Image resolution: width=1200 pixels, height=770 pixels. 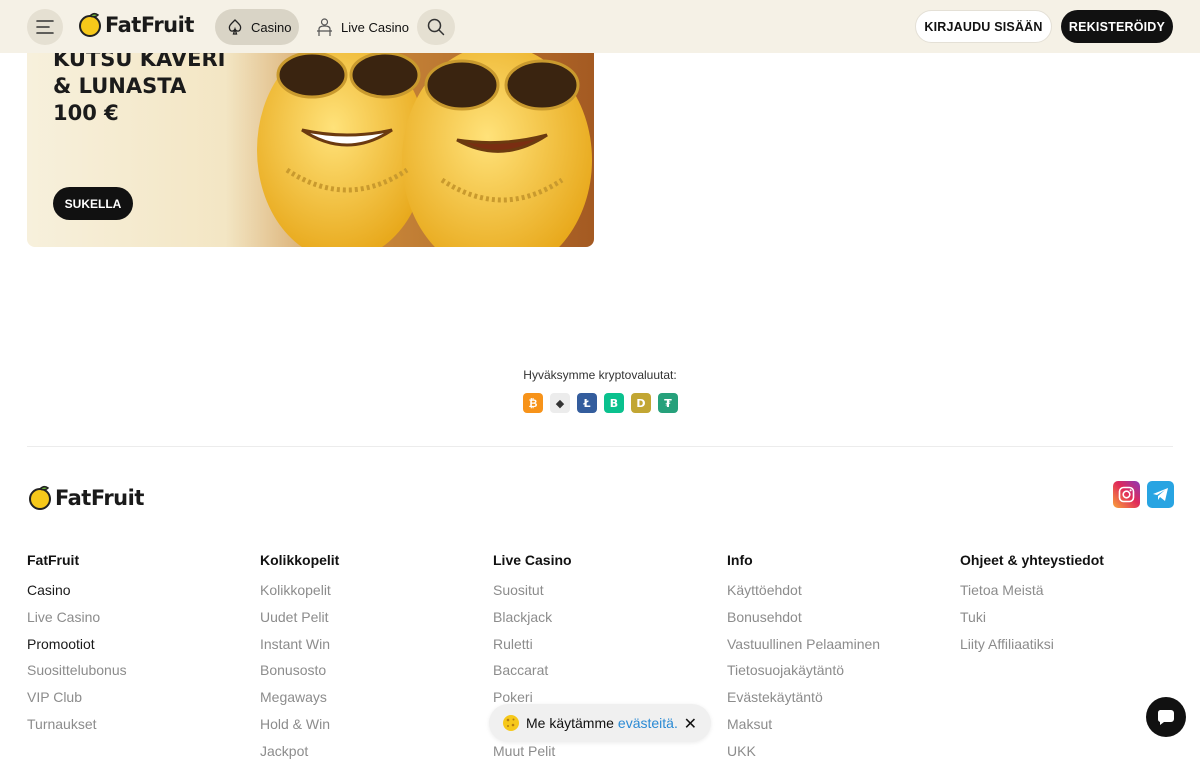 I want to click on instagram-icon, so click(x=1126, y=494).